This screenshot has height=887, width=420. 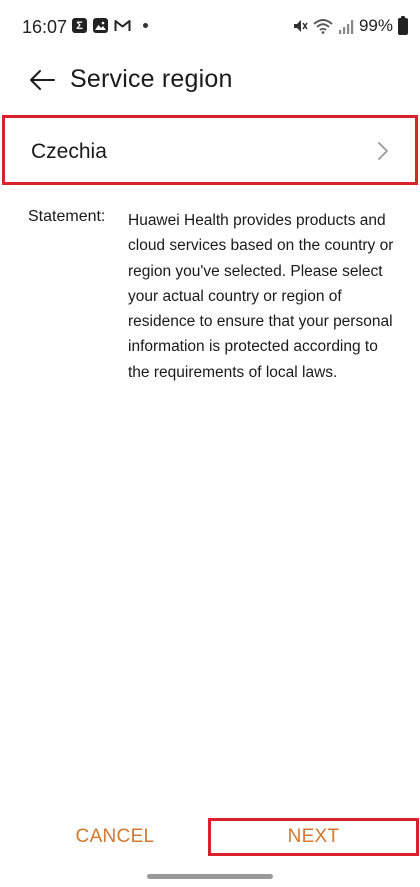 I want to click on cancel-button: CANCEL, so click(x=115, y=837).